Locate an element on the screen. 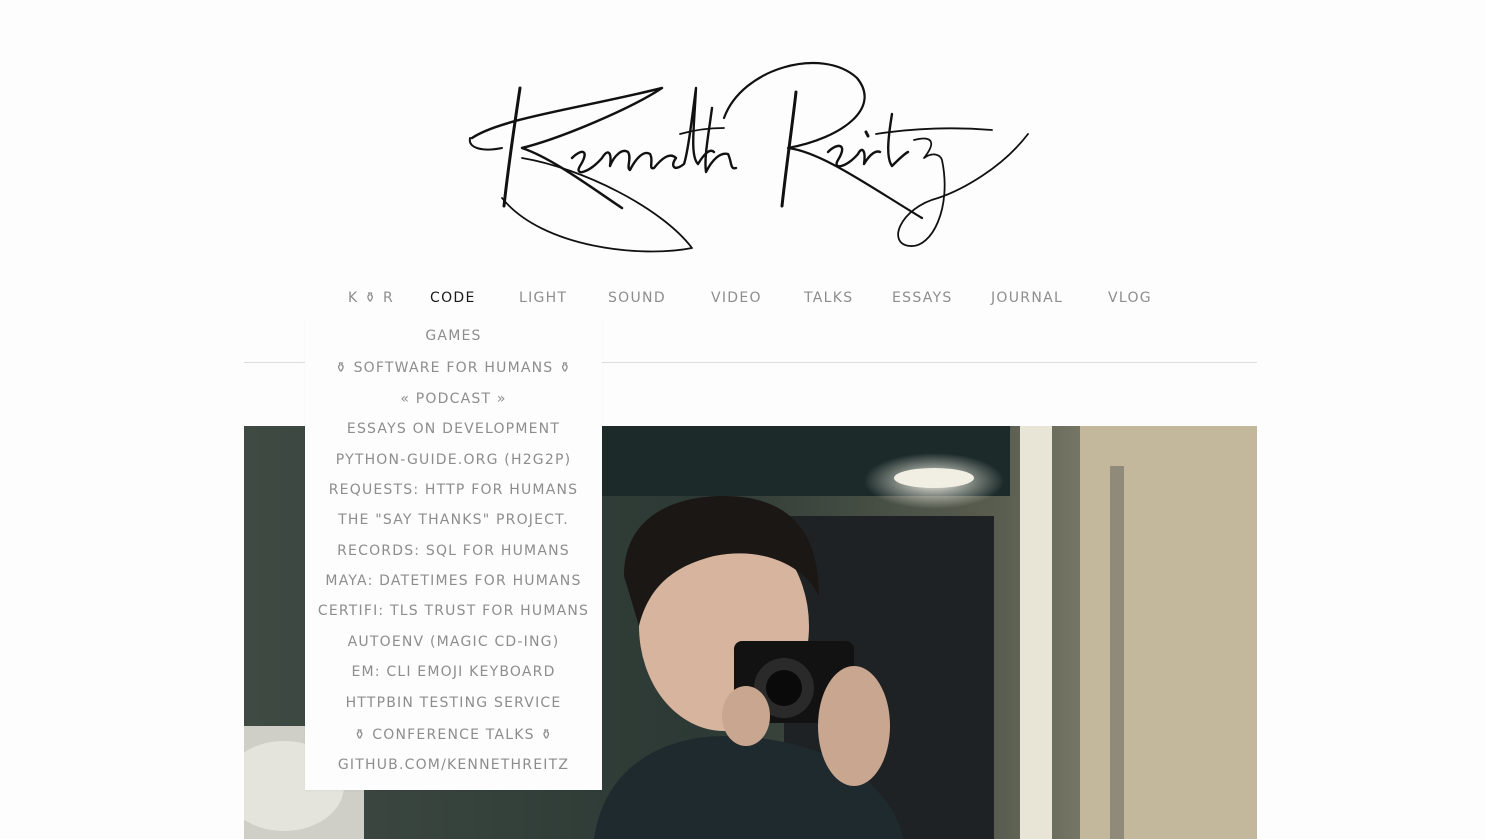 Image resolution: width=1485 pixels, height=839 pixels. dropdown-item-conference-talks: ⚱ CONFERENCE TALKS ⚱ is located at coordinates (453, 735).